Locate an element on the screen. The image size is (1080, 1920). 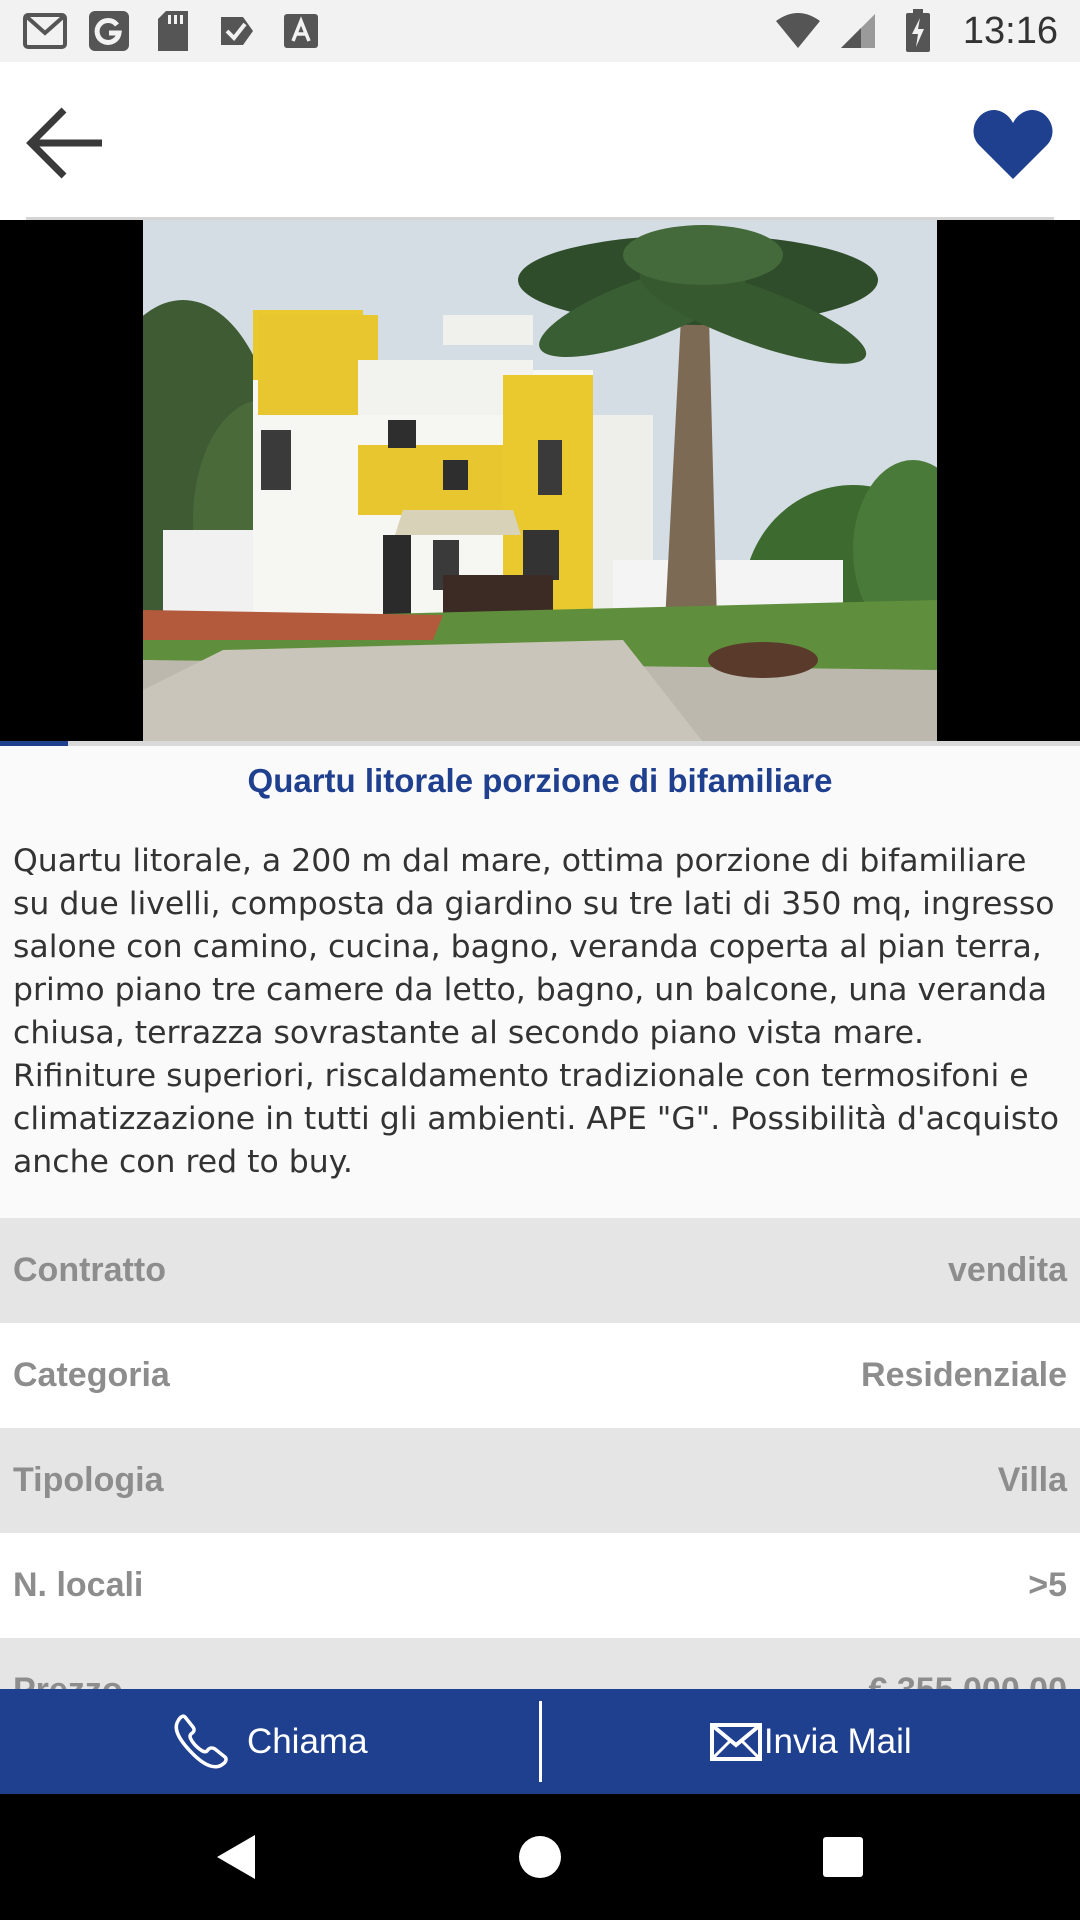
send-mail-button: Invia Mail is located at coordinates (811, 1741).